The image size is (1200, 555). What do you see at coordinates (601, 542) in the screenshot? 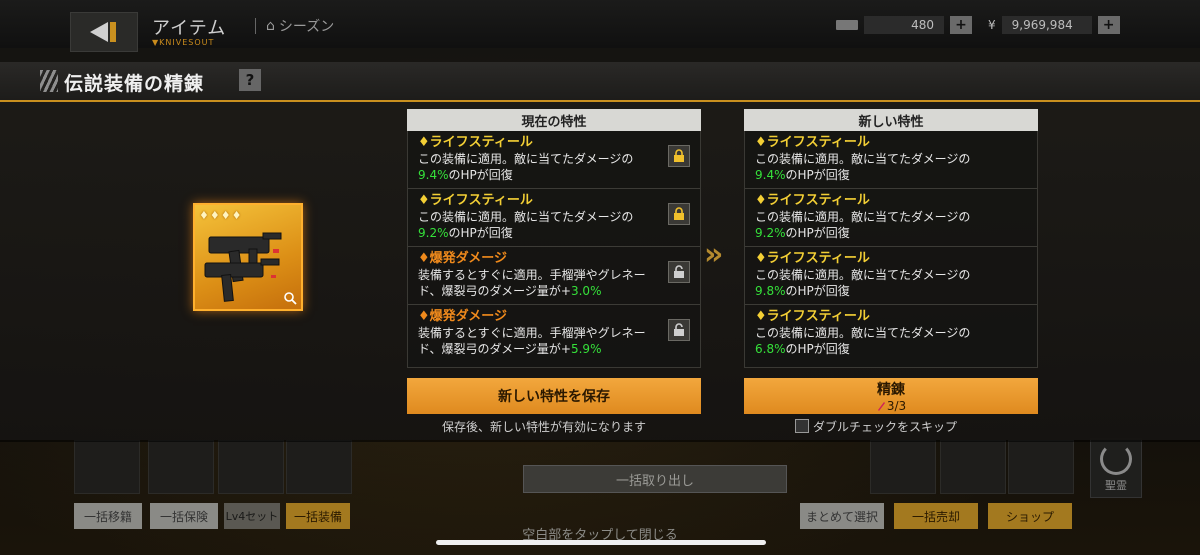
I see `home-indicator` at bounding box center [601, 542].